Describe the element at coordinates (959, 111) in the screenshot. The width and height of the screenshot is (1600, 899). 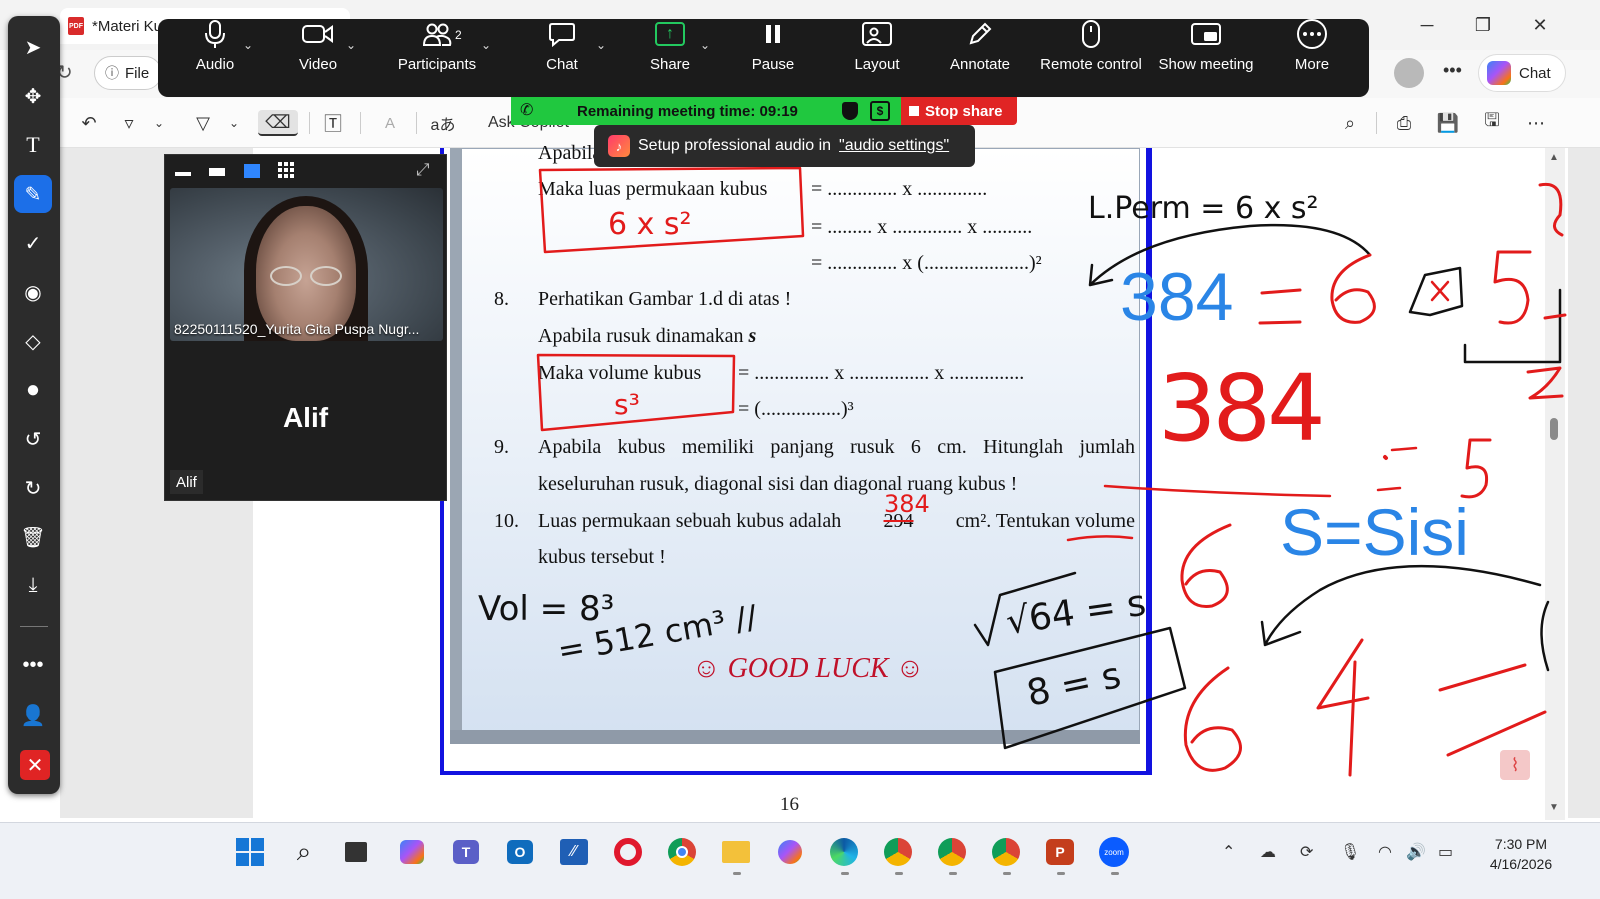
I see `stop-share-button: Stop share` at that location.